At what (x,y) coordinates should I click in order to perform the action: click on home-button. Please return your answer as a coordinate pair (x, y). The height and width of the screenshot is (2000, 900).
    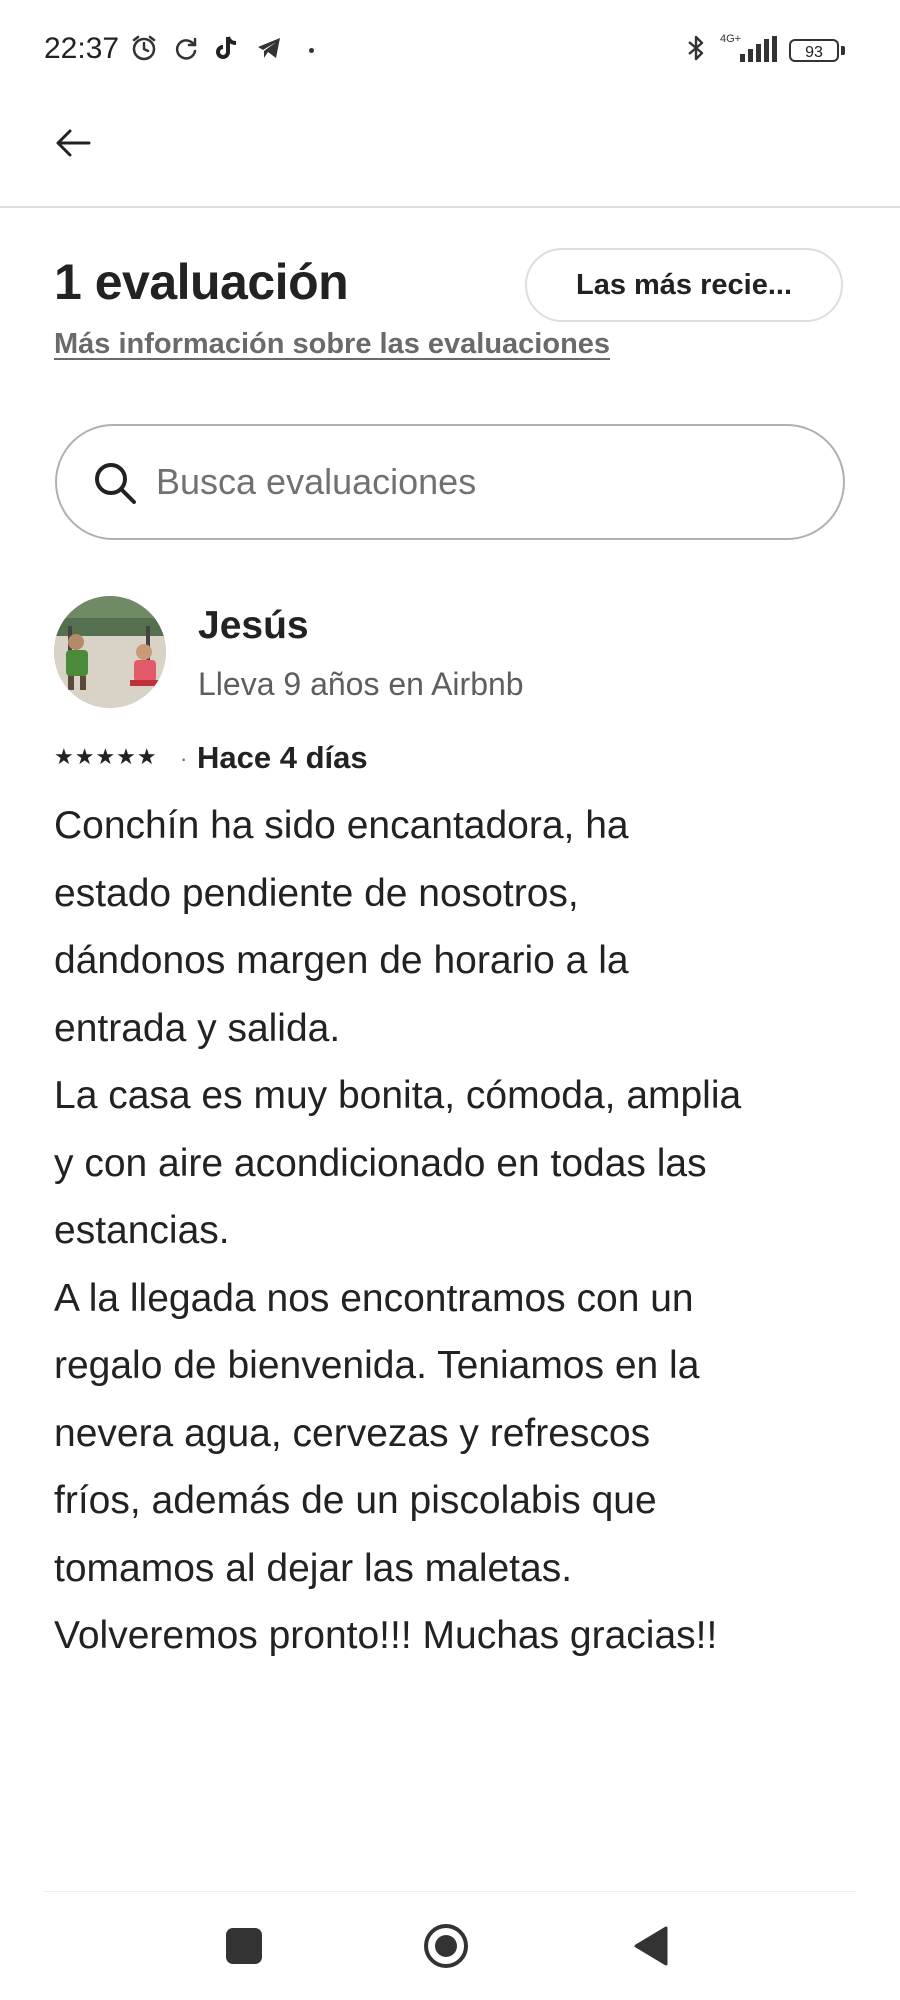
    Looking at the image, I should click on (446, 1946).